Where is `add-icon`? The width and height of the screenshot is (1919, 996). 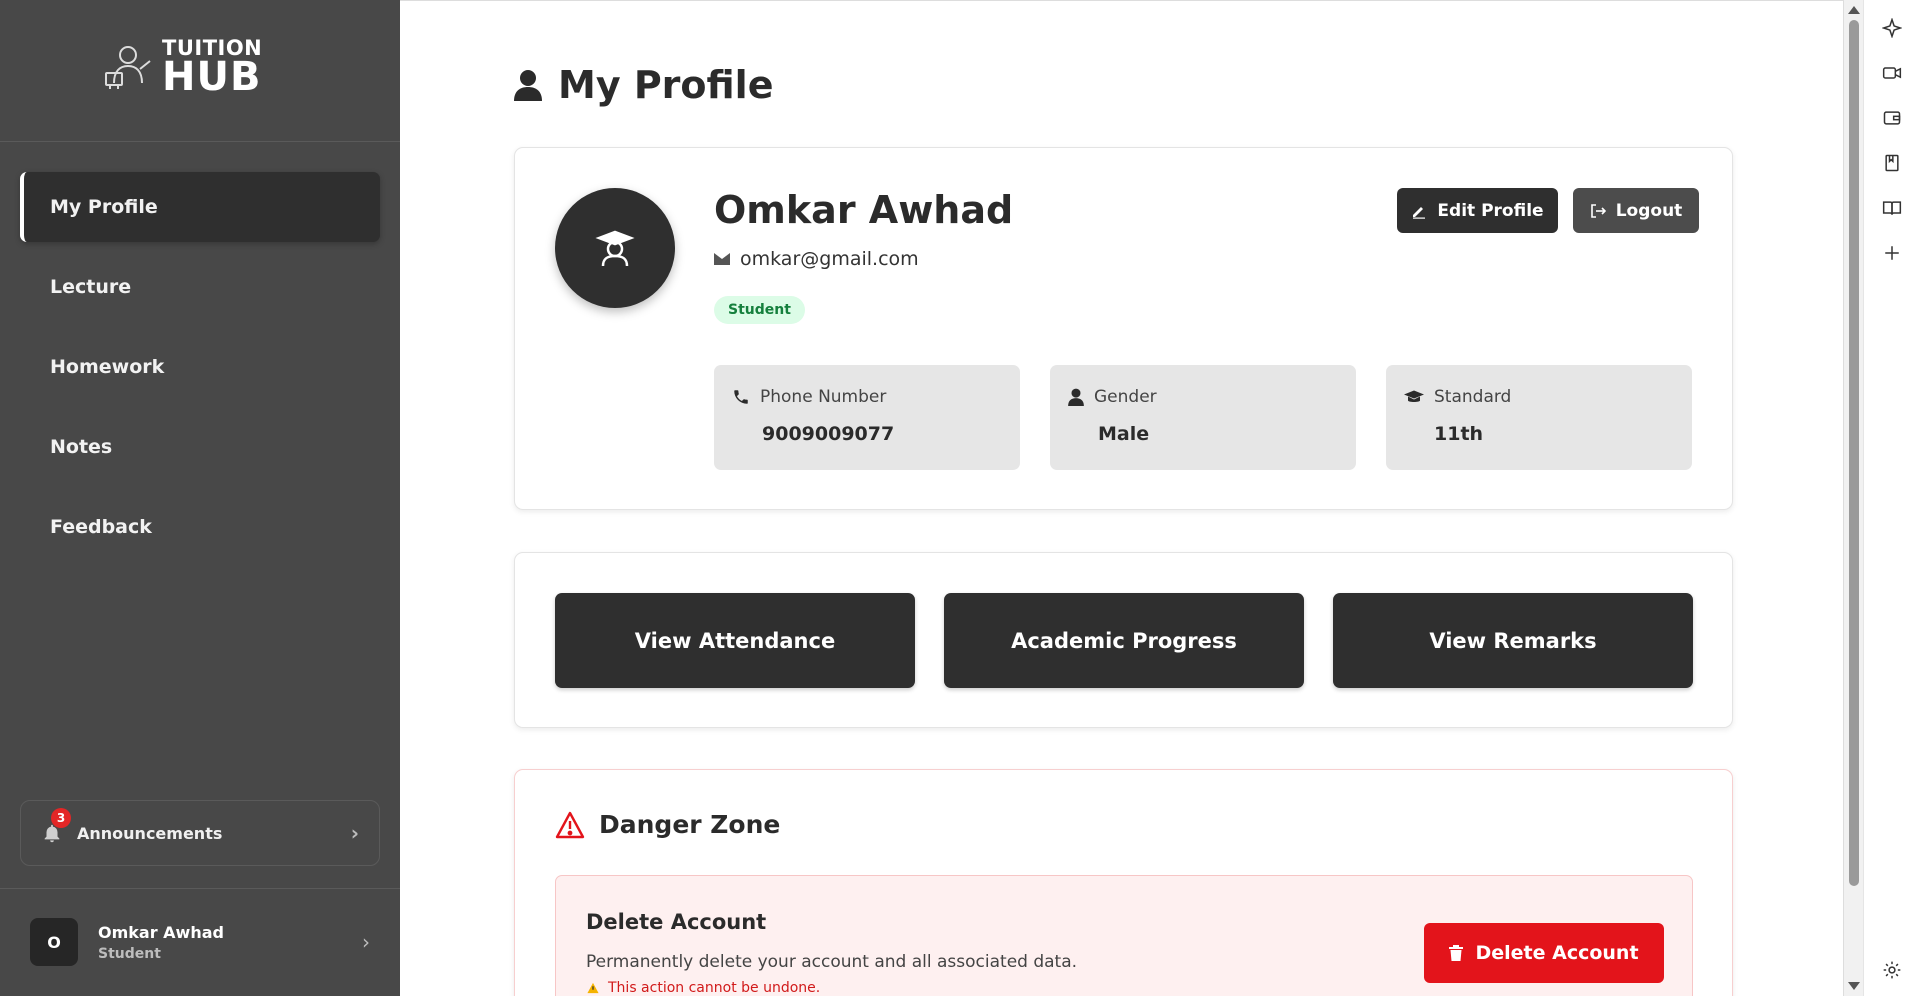 add-icon is located at coordinates (1892, 253).